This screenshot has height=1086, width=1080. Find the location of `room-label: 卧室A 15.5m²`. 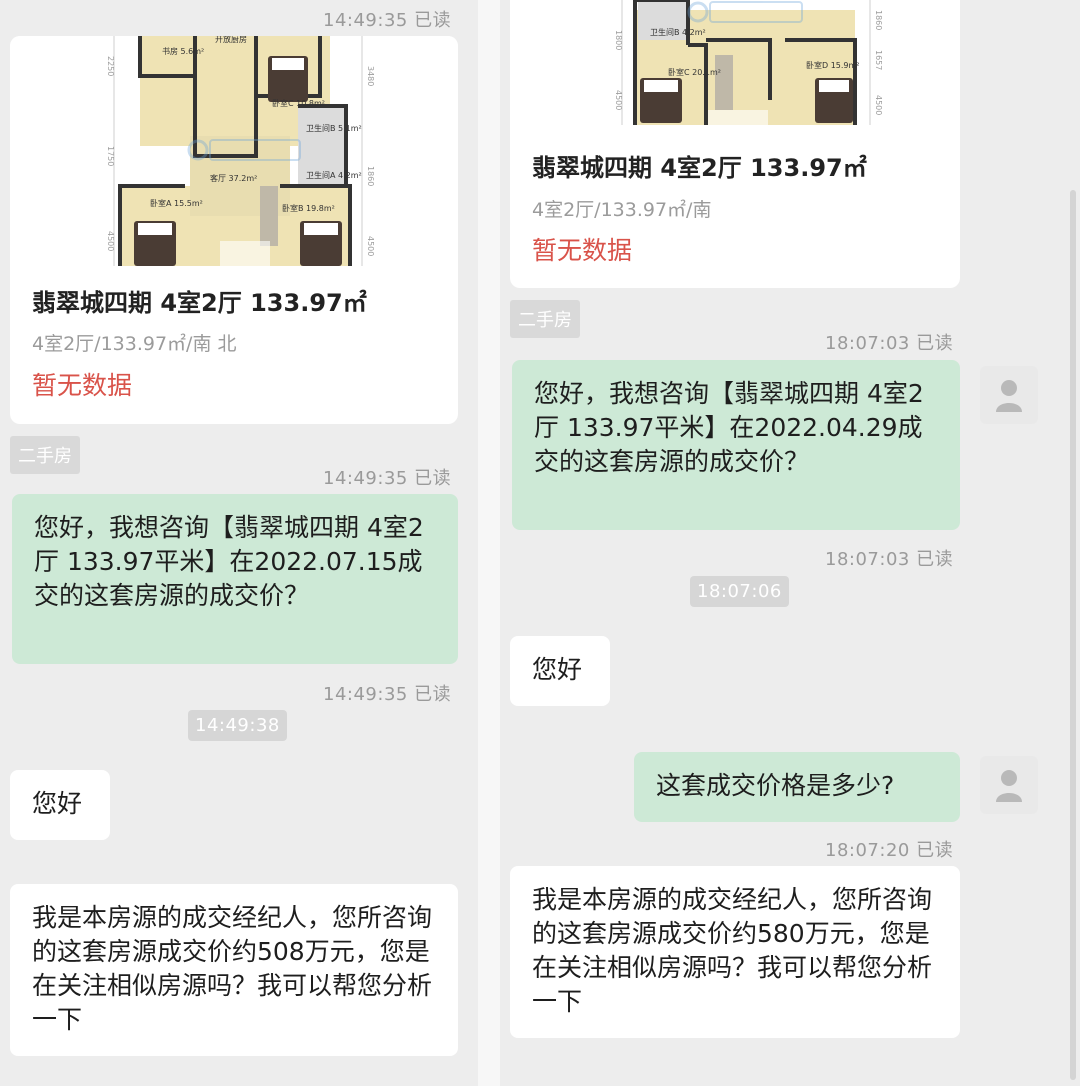

room-label: 卧室A 15.5m² is located at coordinates (176, 203).